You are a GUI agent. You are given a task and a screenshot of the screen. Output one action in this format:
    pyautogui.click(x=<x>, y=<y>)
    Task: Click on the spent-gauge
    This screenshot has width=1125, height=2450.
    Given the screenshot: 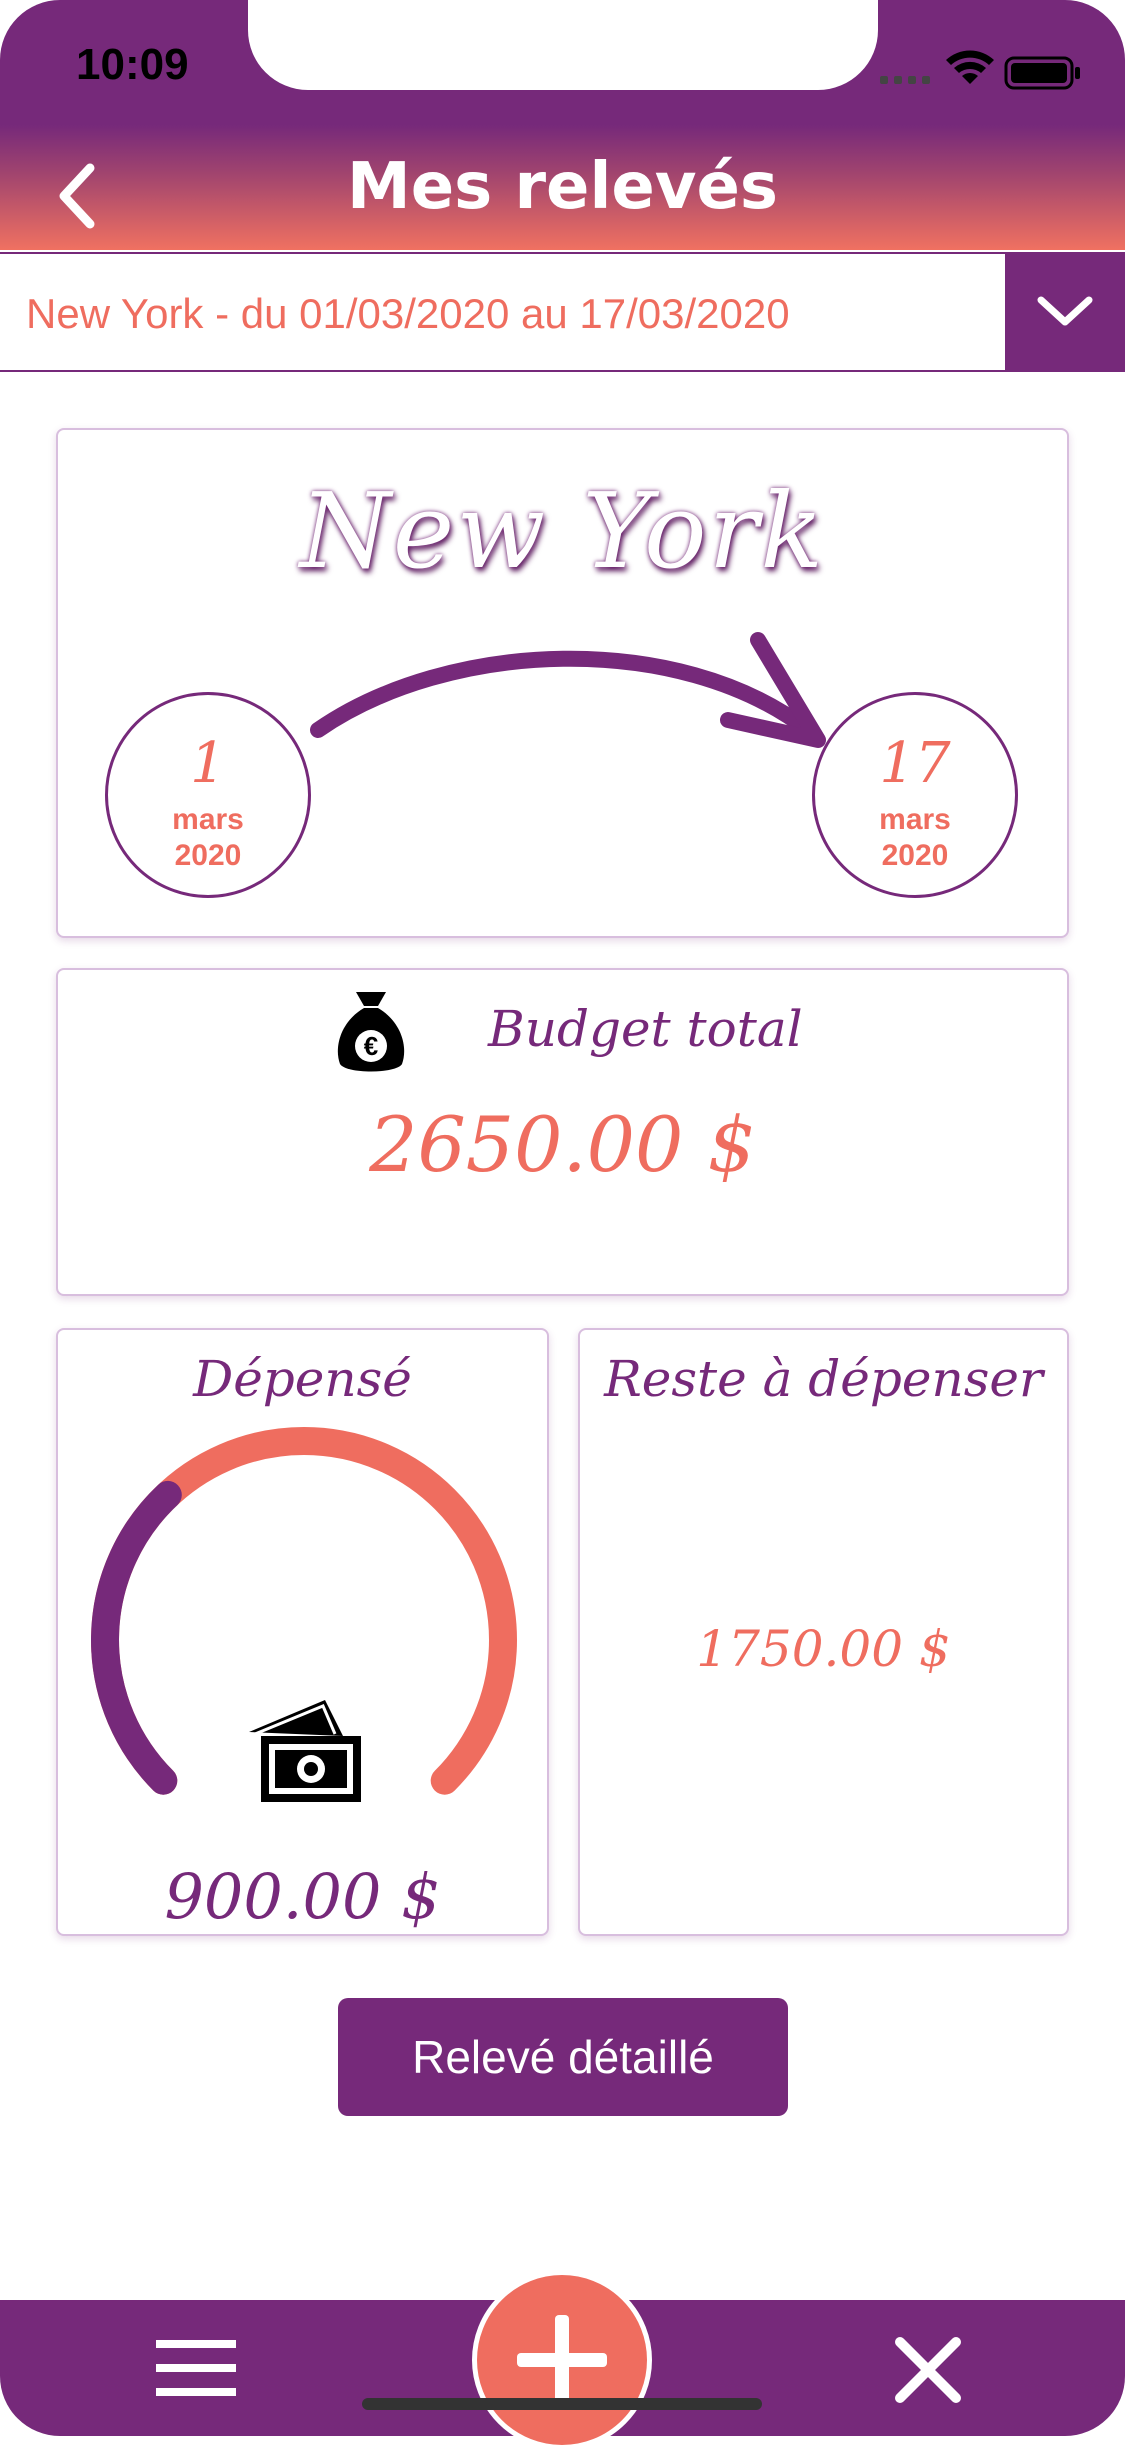 What is the action you would take?
    pyautogui.click(x=304, y=1610)
    